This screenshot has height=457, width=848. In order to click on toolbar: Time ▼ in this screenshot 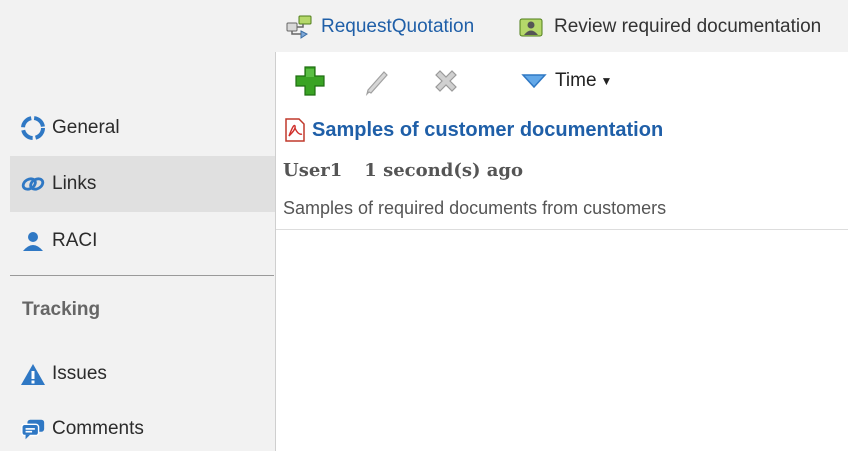, I will do `click(562, 82)`.